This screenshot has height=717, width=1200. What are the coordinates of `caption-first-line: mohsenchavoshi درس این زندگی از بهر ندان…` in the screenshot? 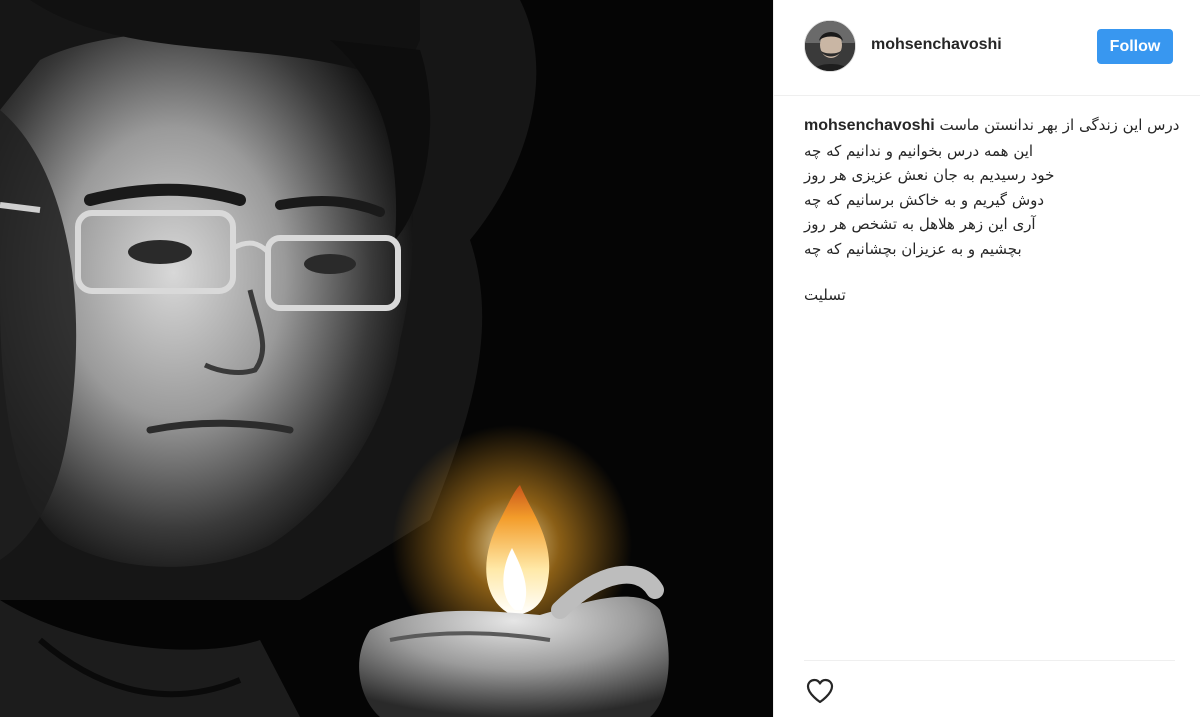 It's located at (991, 126).